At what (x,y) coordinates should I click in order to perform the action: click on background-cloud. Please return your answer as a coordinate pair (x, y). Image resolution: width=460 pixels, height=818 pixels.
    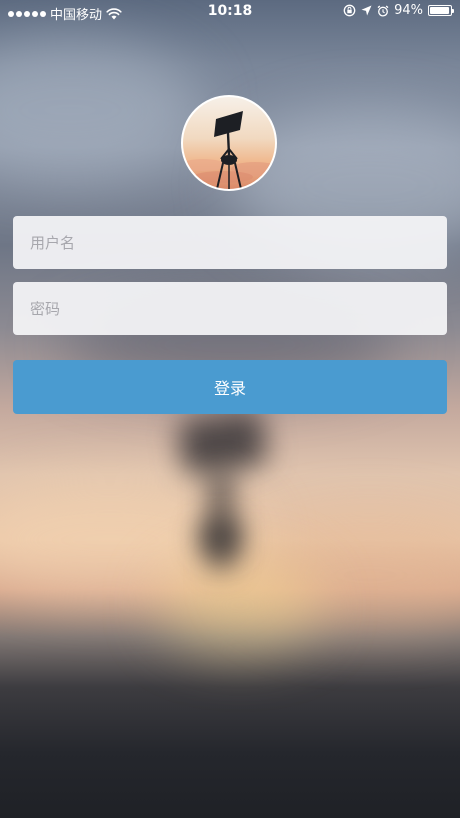
    Looking at the image, I should click on (100, 110).